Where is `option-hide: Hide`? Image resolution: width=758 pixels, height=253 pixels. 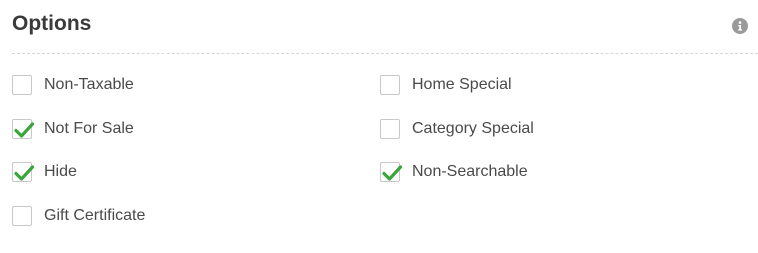 option-hide: Hide is located at coordinates (44, 172).